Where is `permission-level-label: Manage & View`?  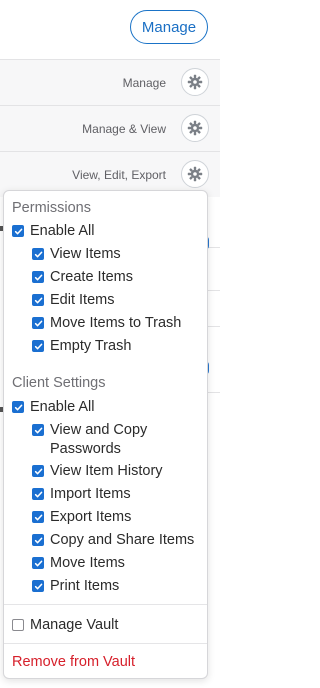
permission-level-label: Manage & View is located at coordinates (124, 129).